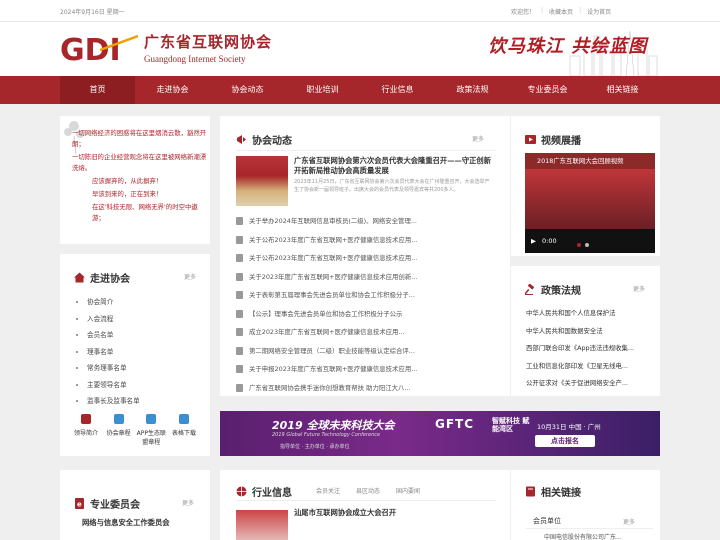 This screenshot has height=540, width=720. I want to click on video-thumbnail, so click(590, 199).